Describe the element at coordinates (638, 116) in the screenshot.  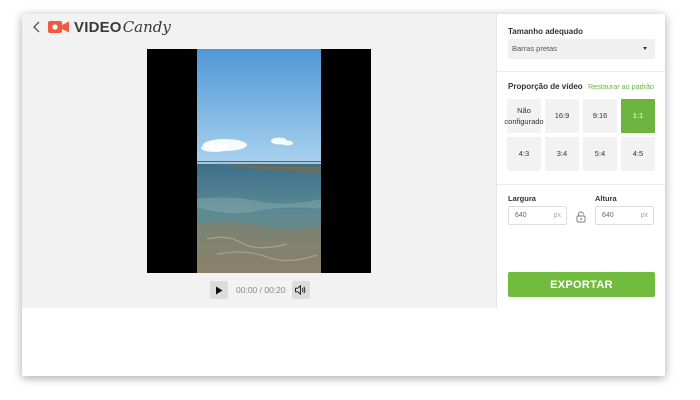
I see `ratio-option-1-1: 1:1` at that location.